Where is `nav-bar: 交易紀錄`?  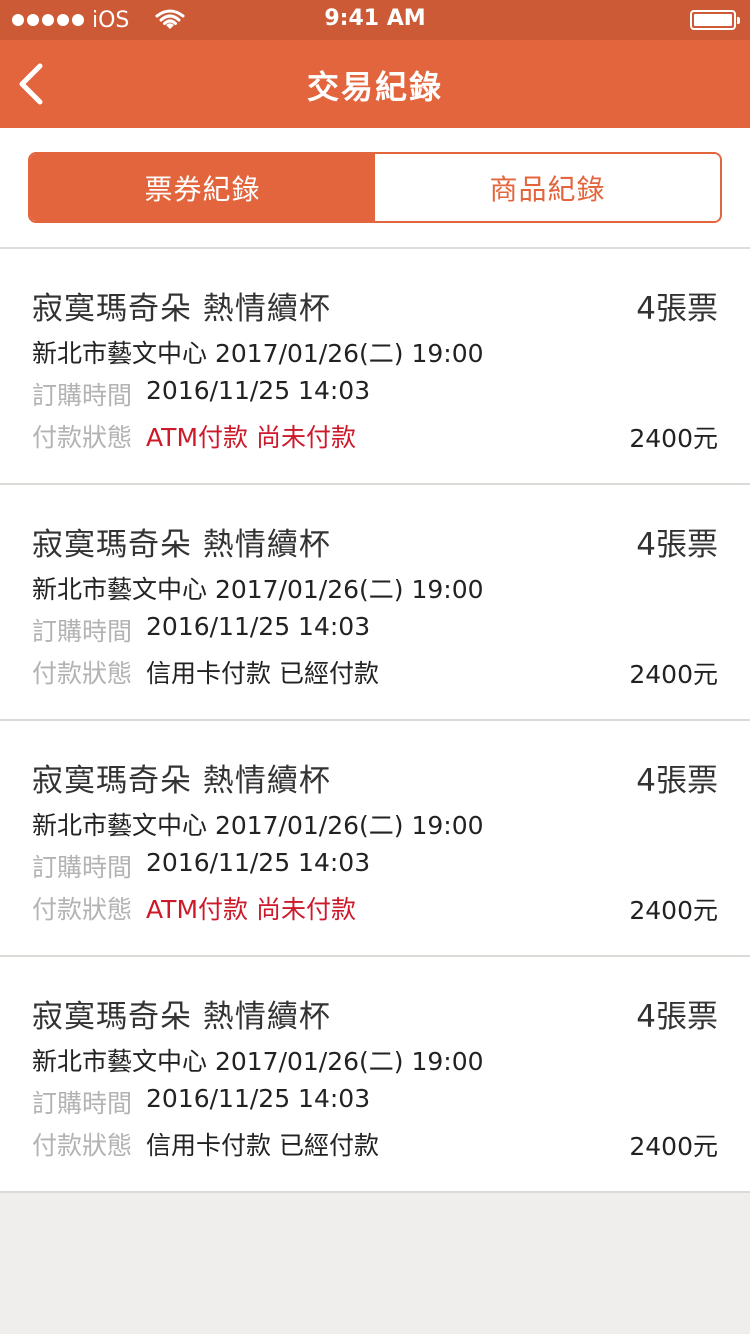 nav-bar: 交易紀錄 is located at coordinates (375, 84).